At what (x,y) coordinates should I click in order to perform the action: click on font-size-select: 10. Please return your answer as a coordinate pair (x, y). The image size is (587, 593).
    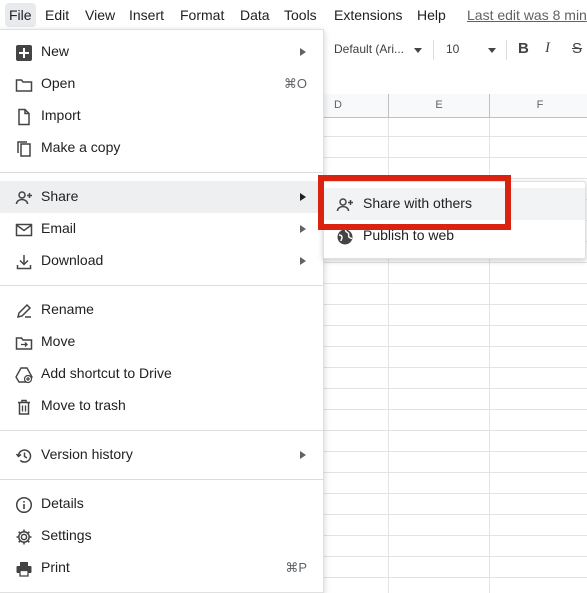
    Looking at the image, I should click on (452, 49).